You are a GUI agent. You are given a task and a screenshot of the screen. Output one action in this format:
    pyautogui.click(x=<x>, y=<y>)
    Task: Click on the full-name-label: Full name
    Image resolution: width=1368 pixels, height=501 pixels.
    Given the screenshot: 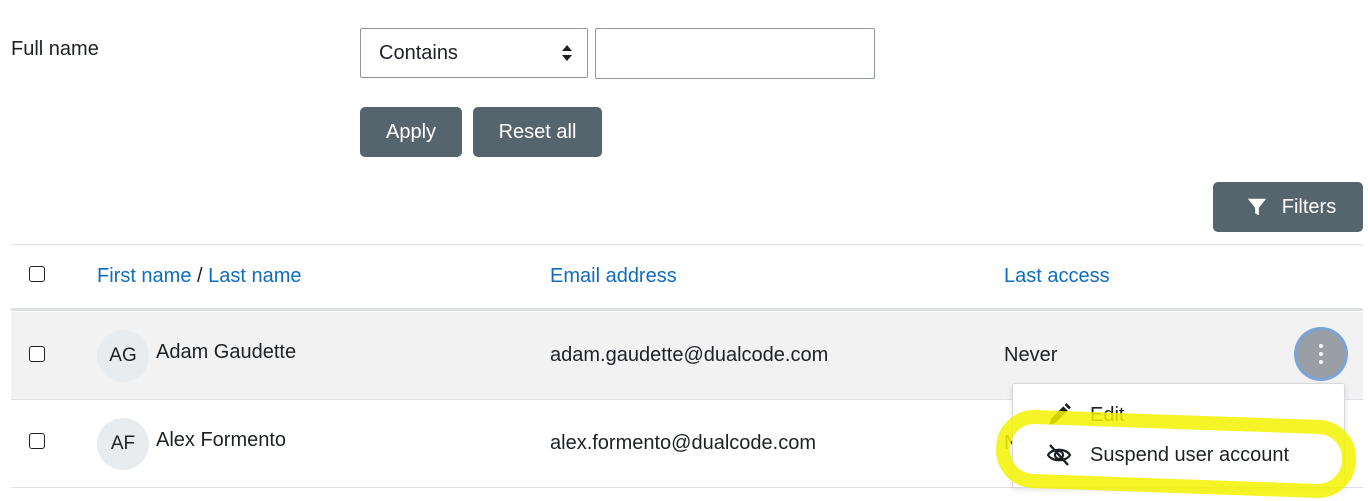 What is the action you would take?
    pyautogui.click(x=55, y=49)
    